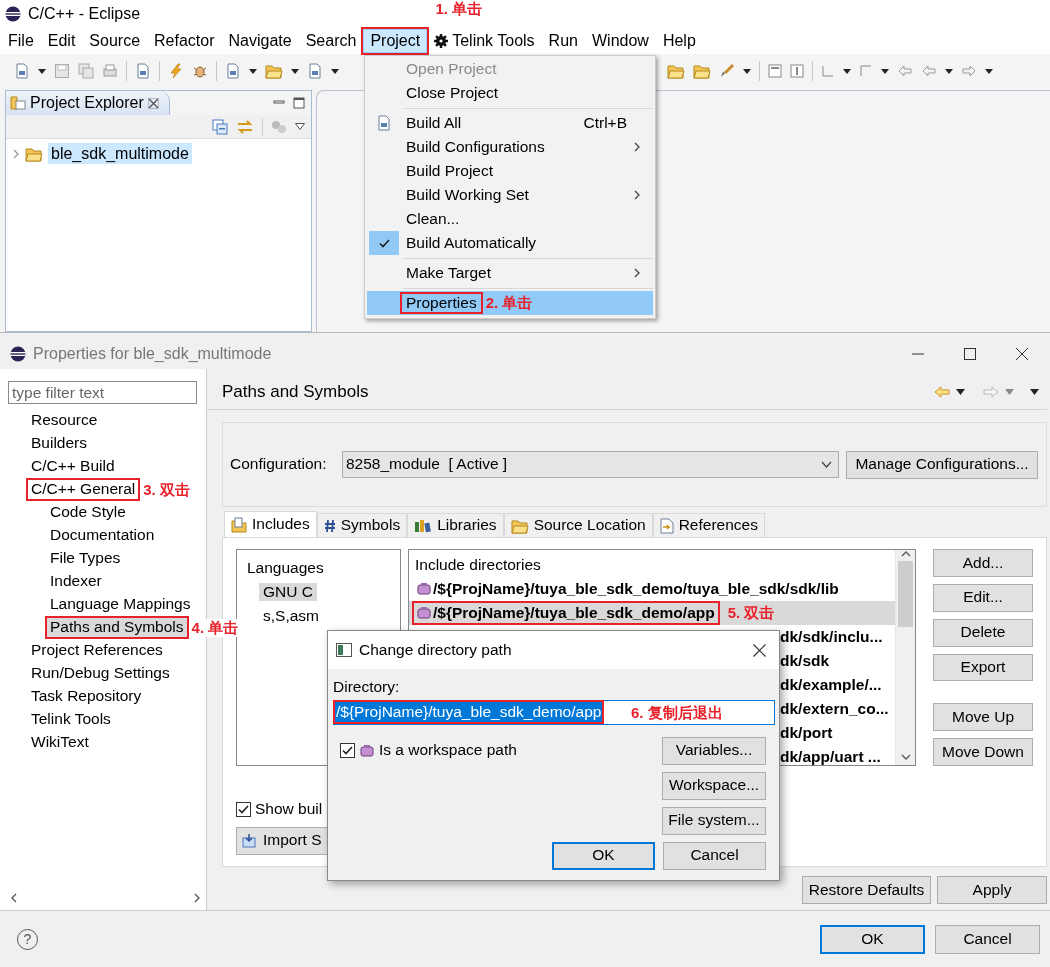  What do you see at coordinates (100, 673) in the screenshot?
I see `tree-item: Run/Debug Settings` at bounding box center [100, 673].